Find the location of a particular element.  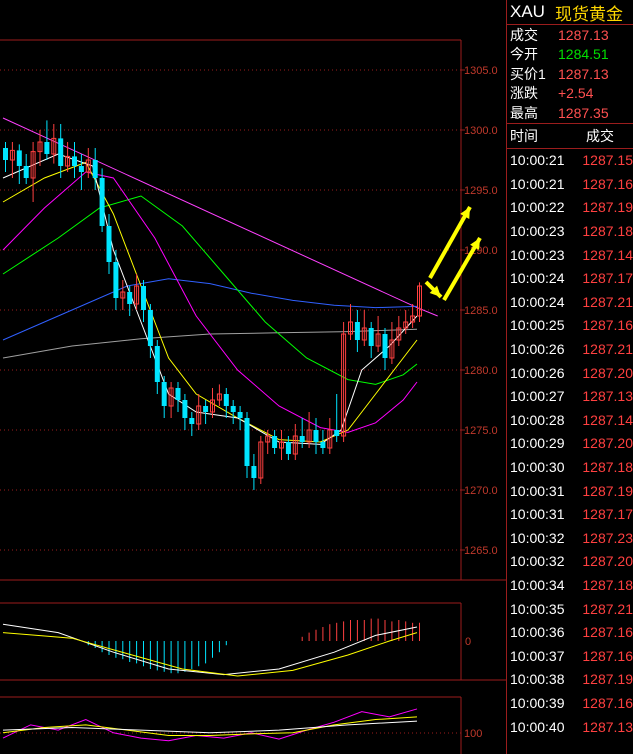

tick-row: 10:00:37 1287.16 is located at coordinates (570, 656).